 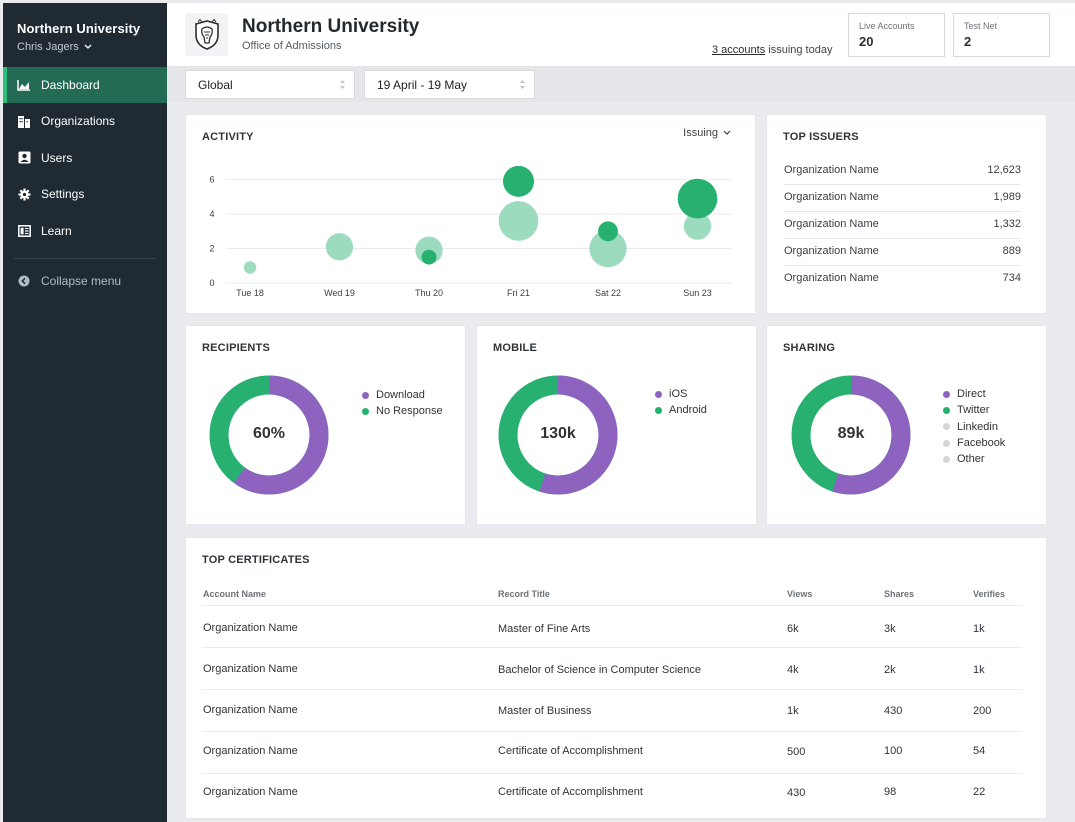 What do you see at coordinates (409, 411) in the screenshot?
I see `legend-label: No Response` at bounding box center [409, 411].